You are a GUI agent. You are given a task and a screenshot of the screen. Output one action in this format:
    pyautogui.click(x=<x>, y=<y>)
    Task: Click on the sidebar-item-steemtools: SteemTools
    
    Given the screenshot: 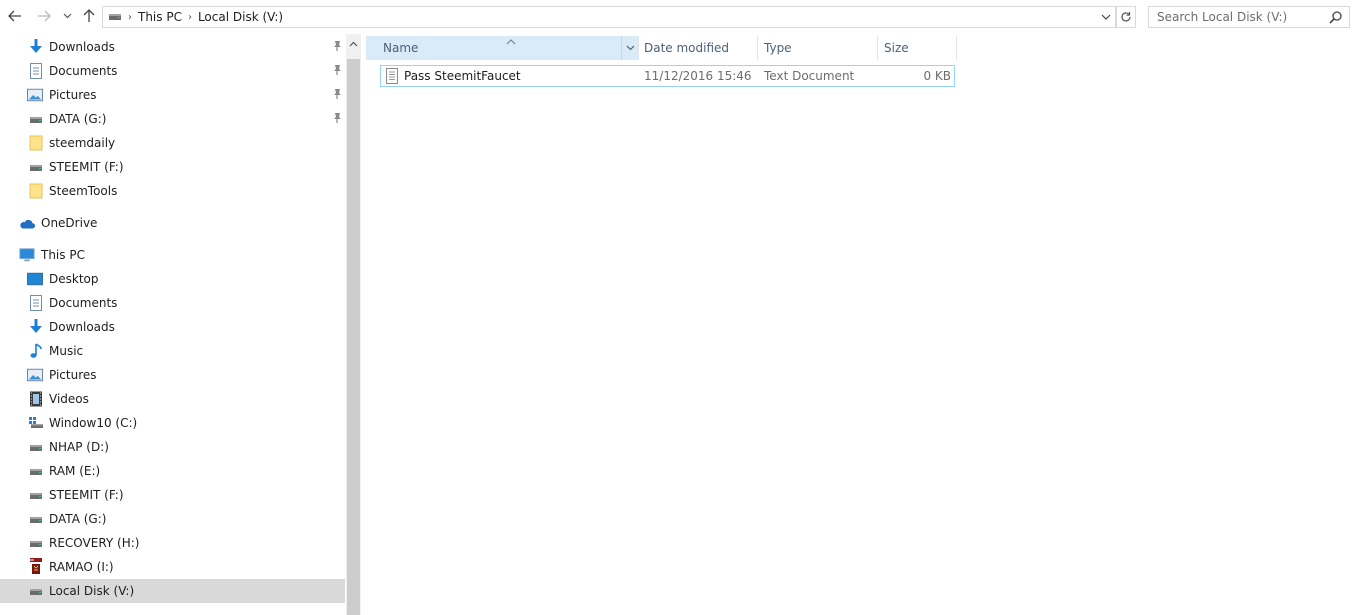 What is the action you would take?
    pyautogui.click(x=172, y=191)
    